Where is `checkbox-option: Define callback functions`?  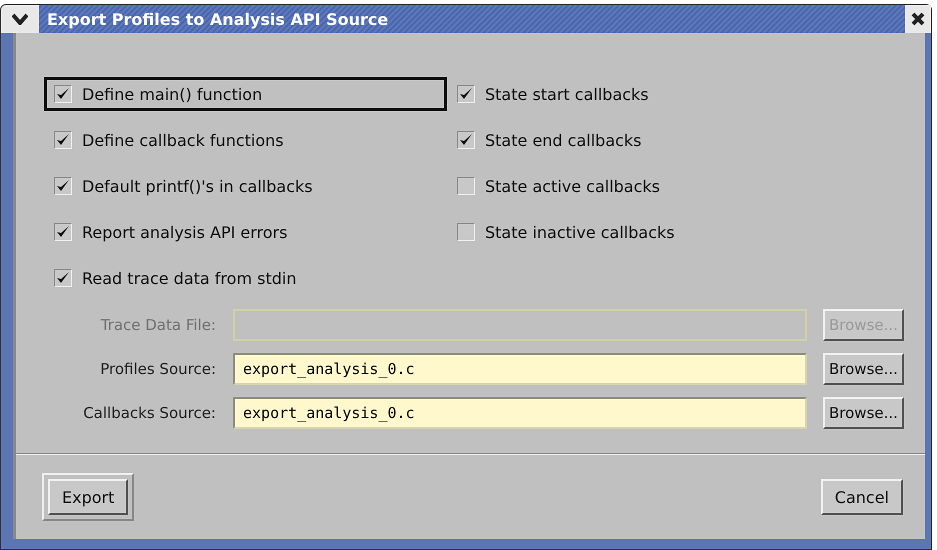 checkbox-option: Define callback functions is located at coordinates (245, 140).